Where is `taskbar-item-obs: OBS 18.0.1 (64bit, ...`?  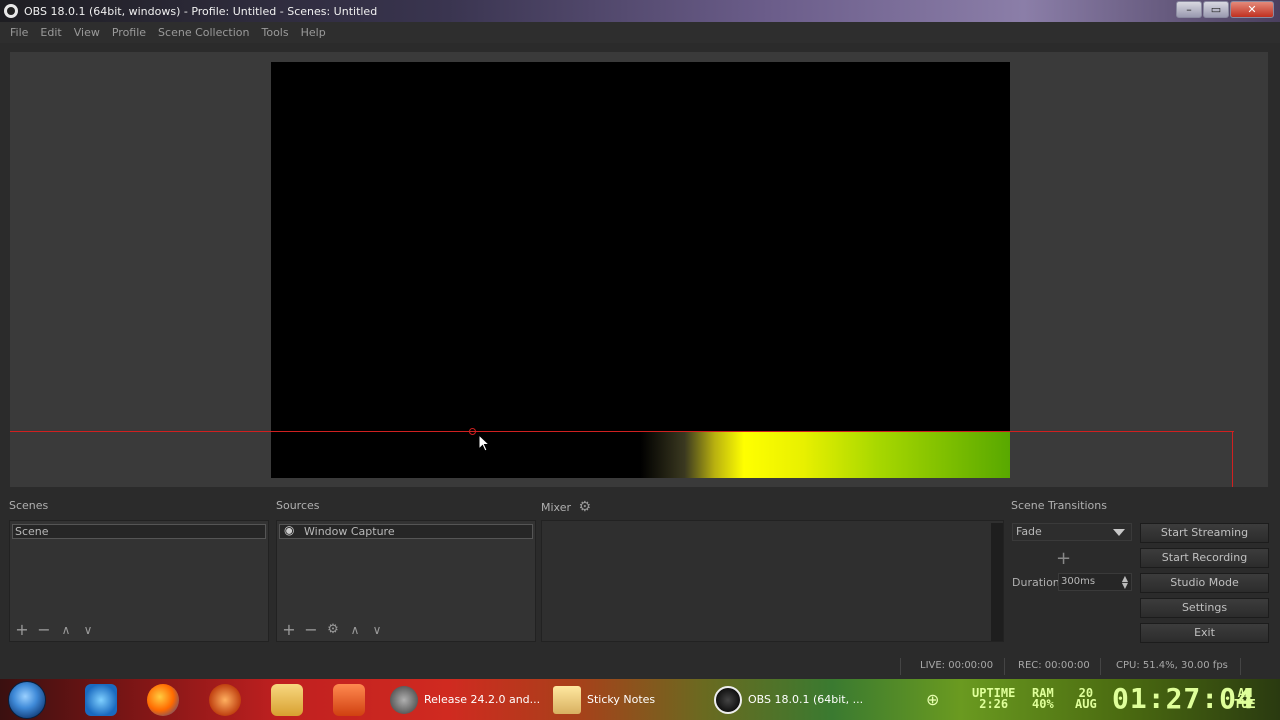 taskbar-item-obs: OBS 18.0.1 (64bit, ... is located at coordinates (788, 699).